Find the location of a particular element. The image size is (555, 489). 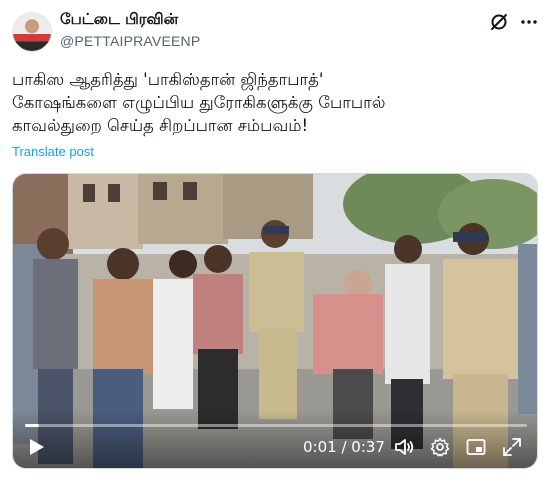

fullscreen-icon is located at coordinates (512, 447).